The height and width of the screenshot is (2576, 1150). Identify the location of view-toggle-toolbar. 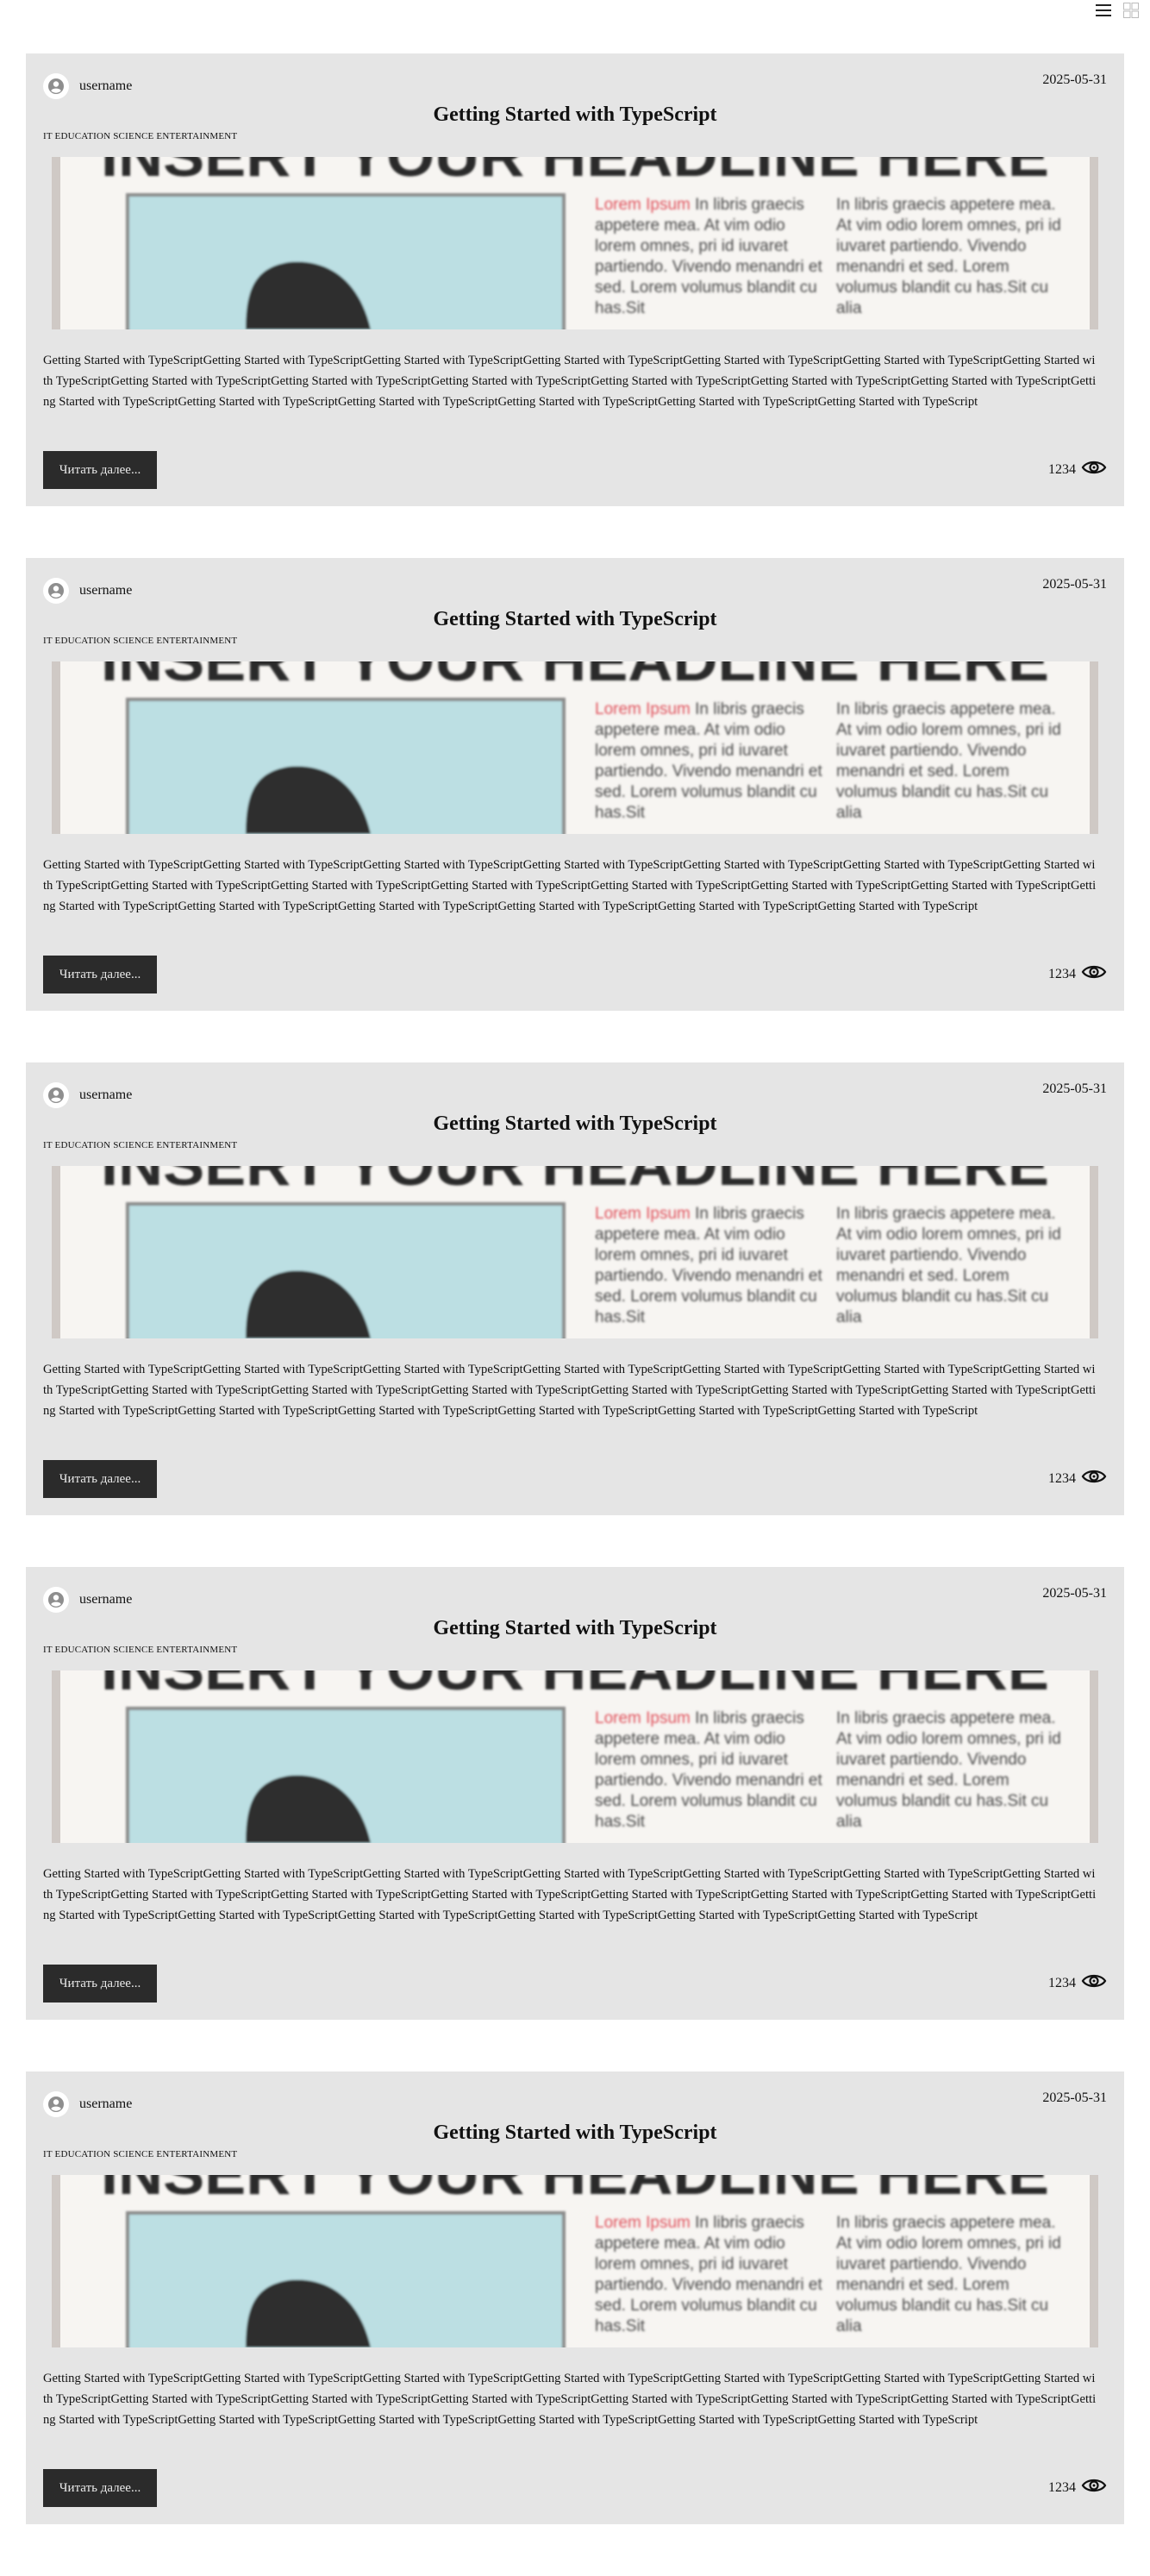
(1117, 10).